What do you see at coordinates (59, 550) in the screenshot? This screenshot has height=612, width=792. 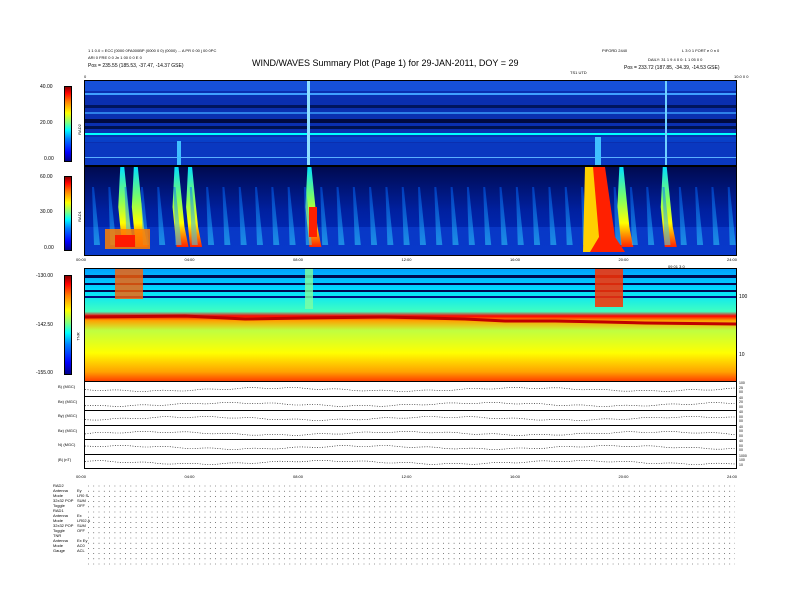 I see `footer-param-key: Gauge` at bounding box center [59, 550].